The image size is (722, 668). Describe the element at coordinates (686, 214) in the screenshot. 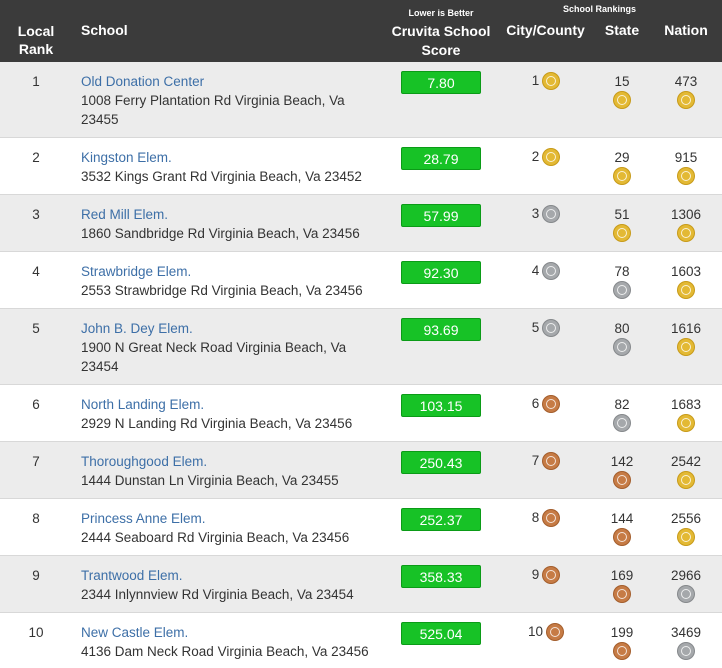

I see `nation-rank: 1306` at that location.